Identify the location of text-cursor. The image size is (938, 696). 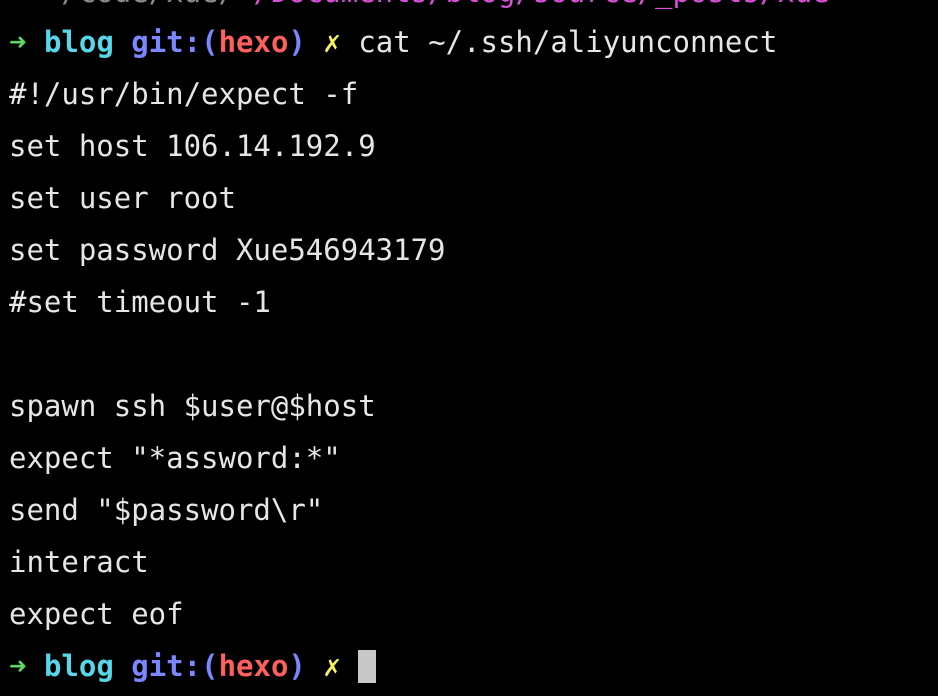
(367, 666).